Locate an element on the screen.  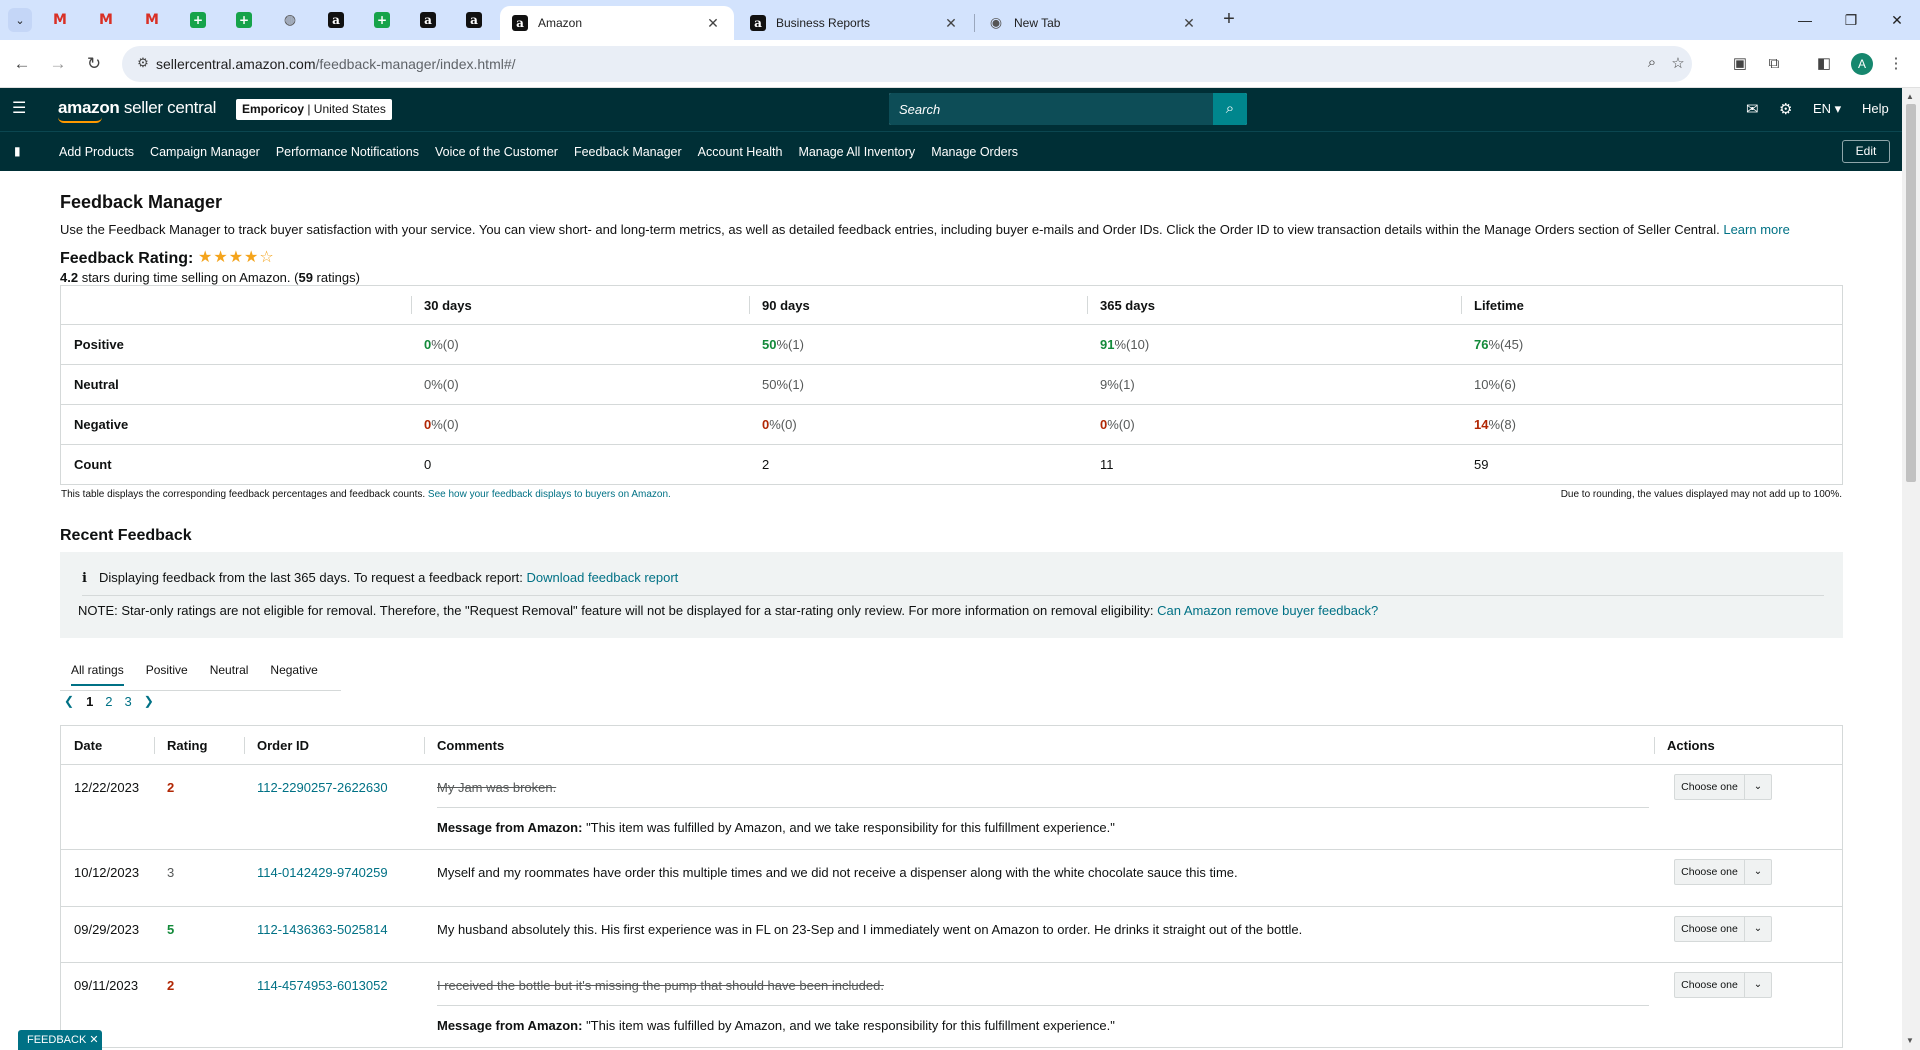
pinned-tab-site: ◍ is located at coordinates (290, 20).